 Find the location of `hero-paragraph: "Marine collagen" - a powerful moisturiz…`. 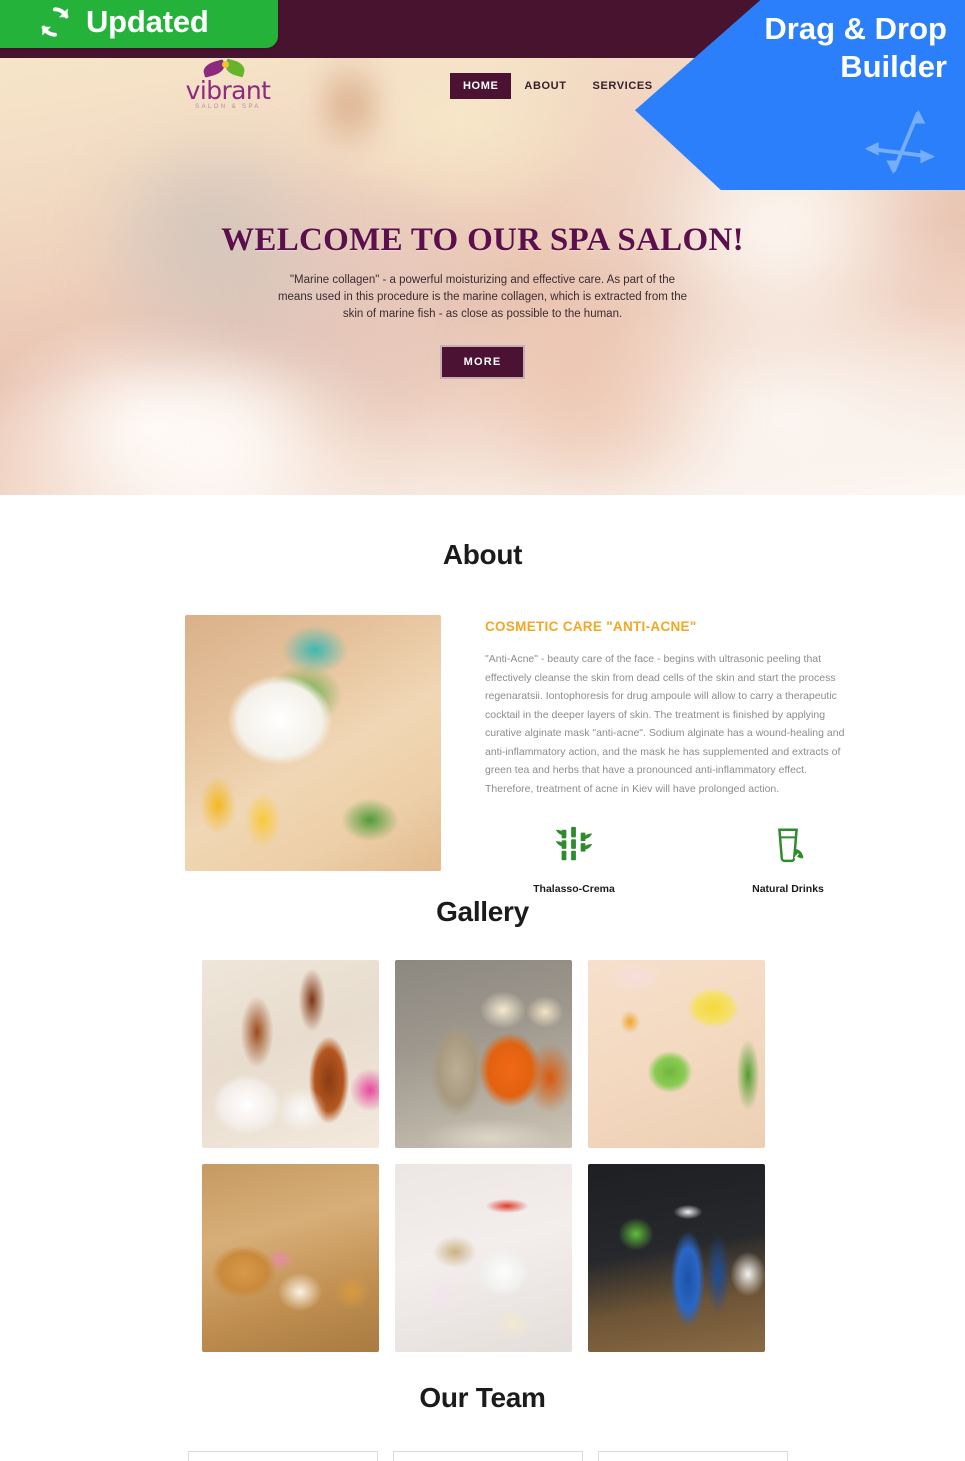

hero-paragraph: "Marine collagen" - a powerful moisturiz… is located at coordinates (482, 297).